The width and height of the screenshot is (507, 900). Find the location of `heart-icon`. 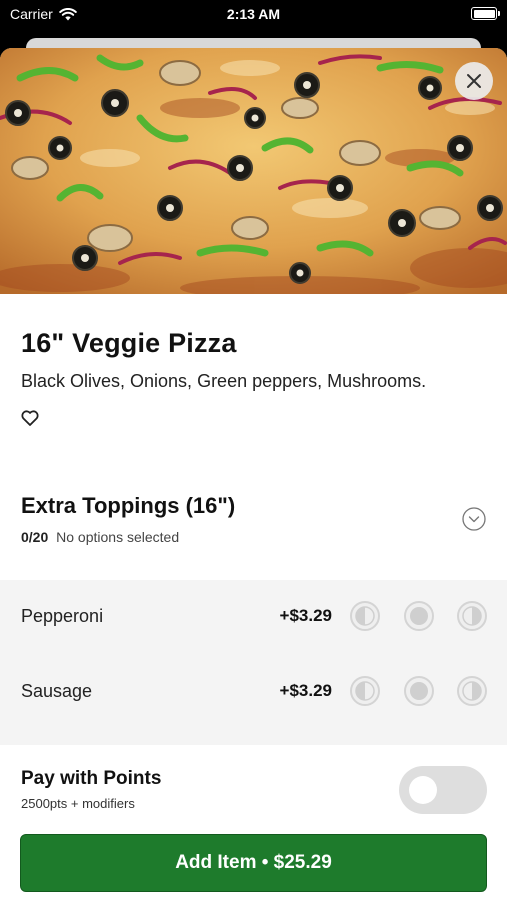

heart-icon is located at coordinates (30, 418).